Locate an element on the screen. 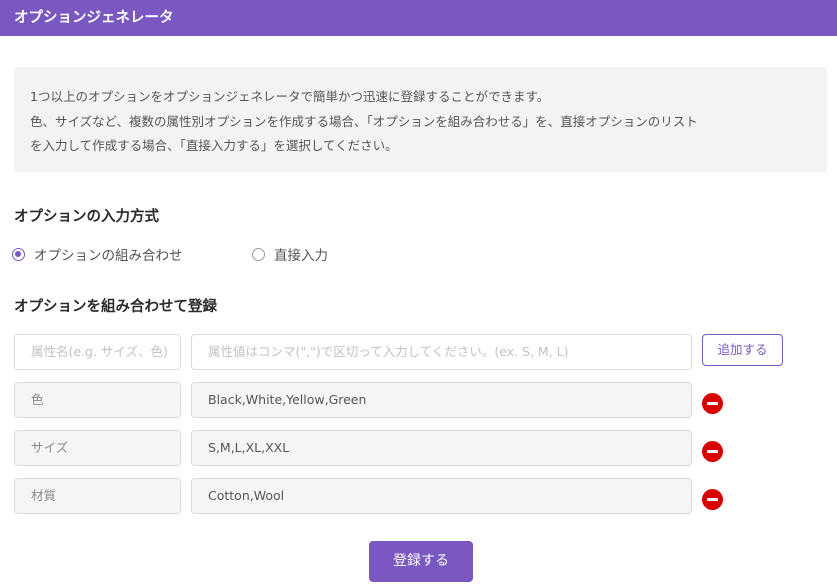 This screenshot has height=588, width=837. radio-unchecked-icon is located at coordinates (258, 254).